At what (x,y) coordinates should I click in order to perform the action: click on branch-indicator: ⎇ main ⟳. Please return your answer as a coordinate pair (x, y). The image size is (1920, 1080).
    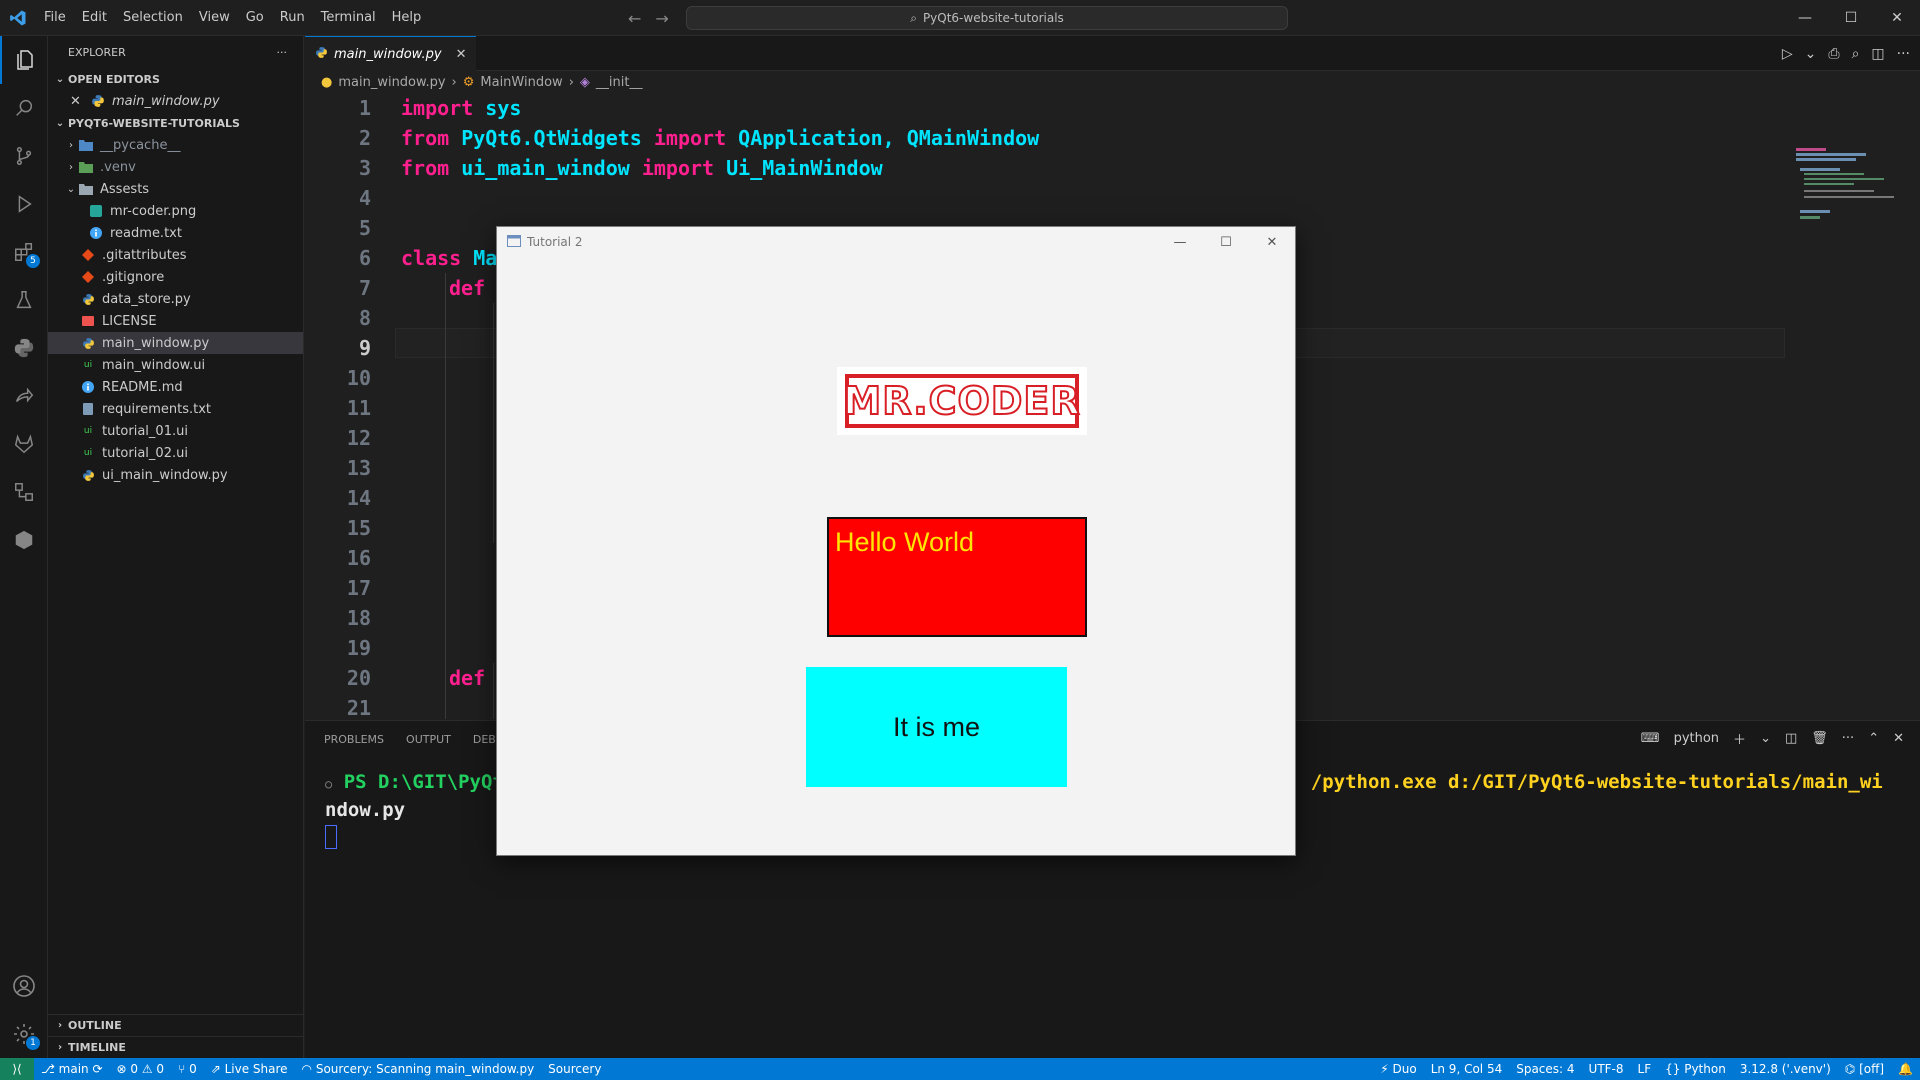
    Looking at the image, I should click on (72, 1069).